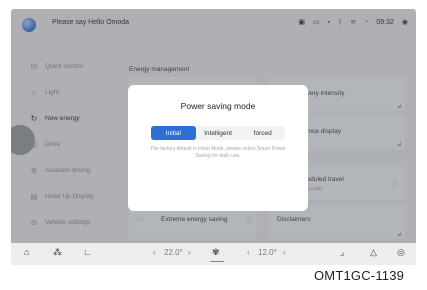 The height and width of the screenshot is (290, 427). Describe the element at coordinates (173, 252) in the screenshot. I see `temp-left-value: 22.0°` at that location.